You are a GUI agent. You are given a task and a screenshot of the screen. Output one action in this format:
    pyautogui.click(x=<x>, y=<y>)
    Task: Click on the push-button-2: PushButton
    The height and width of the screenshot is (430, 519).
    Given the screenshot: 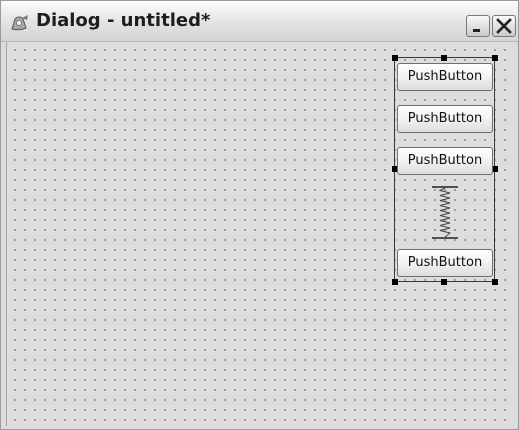 What is the action you would take?
    pyautogui.click(x=445, y=119)
    